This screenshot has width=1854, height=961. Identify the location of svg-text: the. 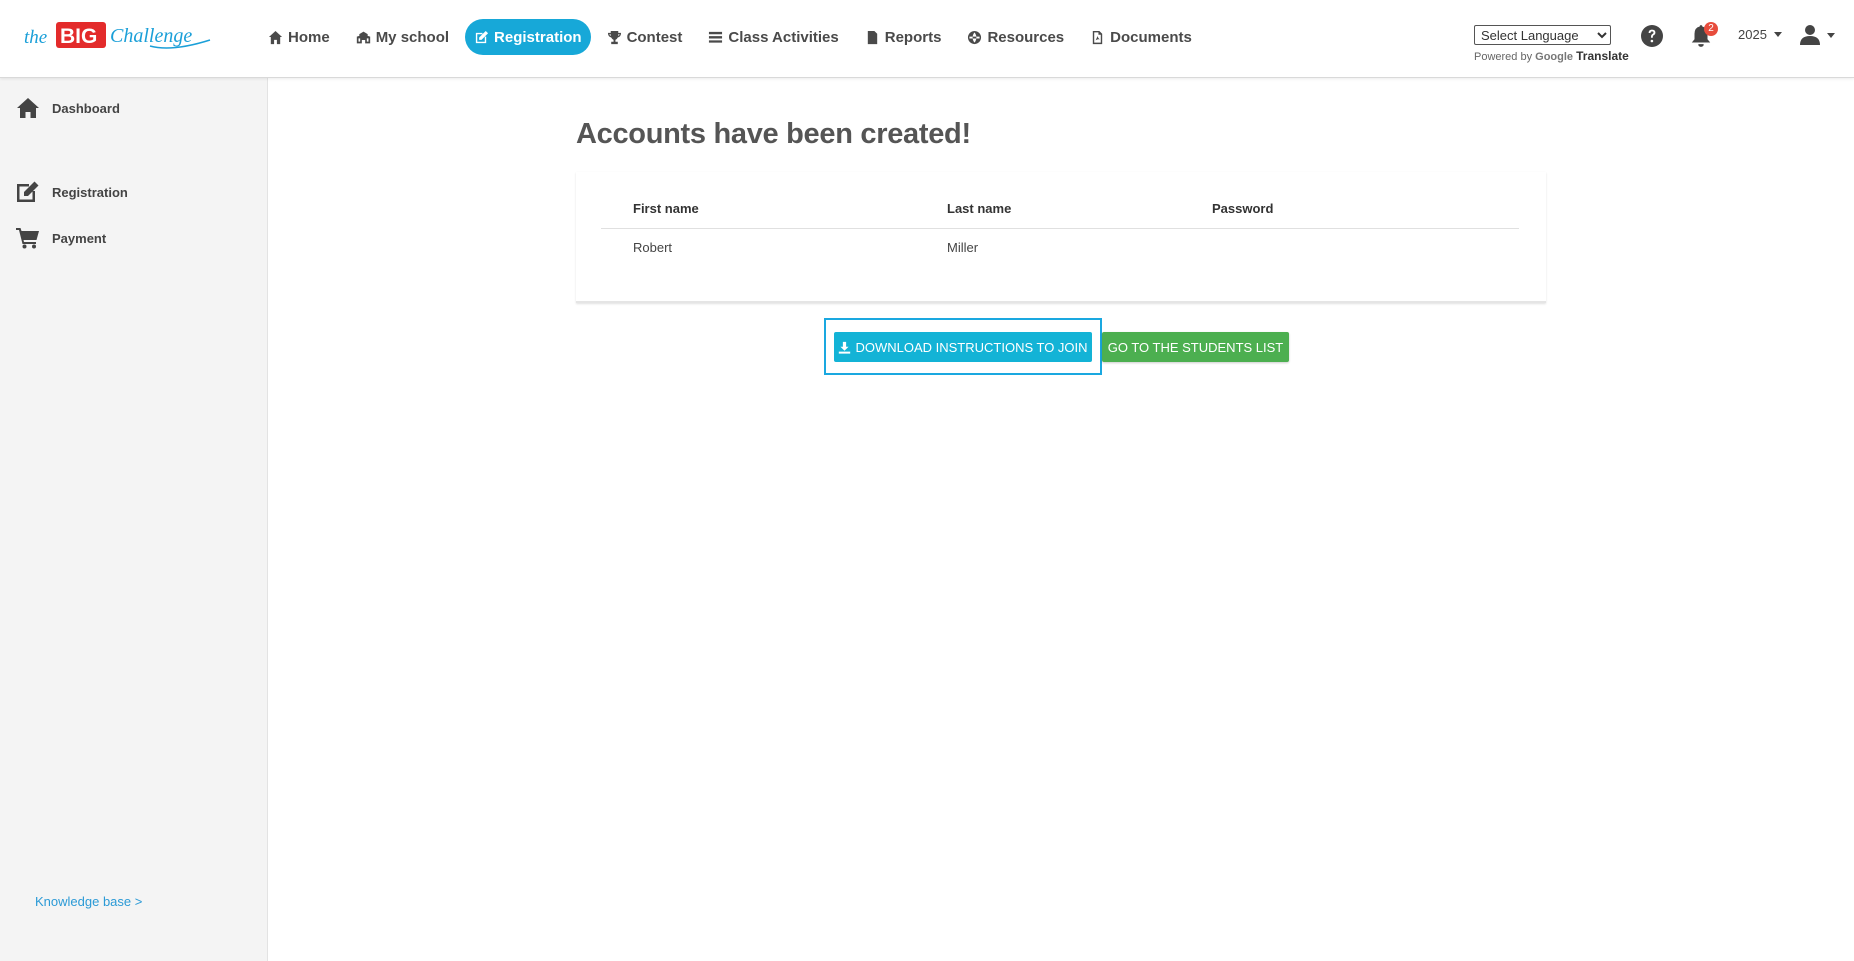
(35, 37).